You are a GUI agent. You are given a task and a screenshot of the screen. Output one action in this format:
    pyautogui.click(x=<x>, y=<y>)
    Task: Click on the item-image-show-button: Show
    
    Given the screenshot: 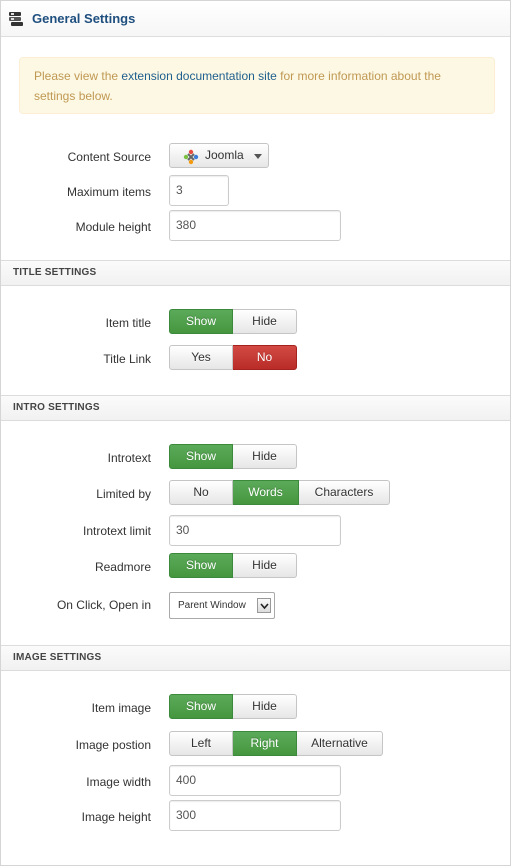 What is the action you would take?
    pyautogui.click(x=201, y=706)
    